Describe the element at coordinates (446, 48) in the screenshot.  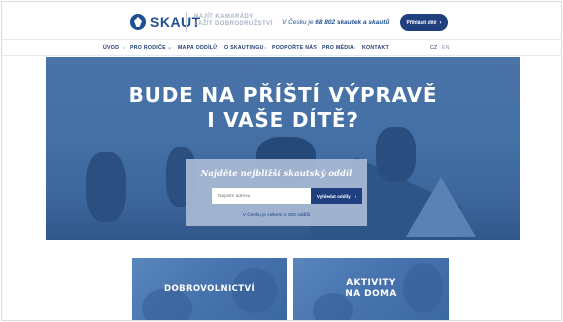
I see `lang-en: EN` at that location.